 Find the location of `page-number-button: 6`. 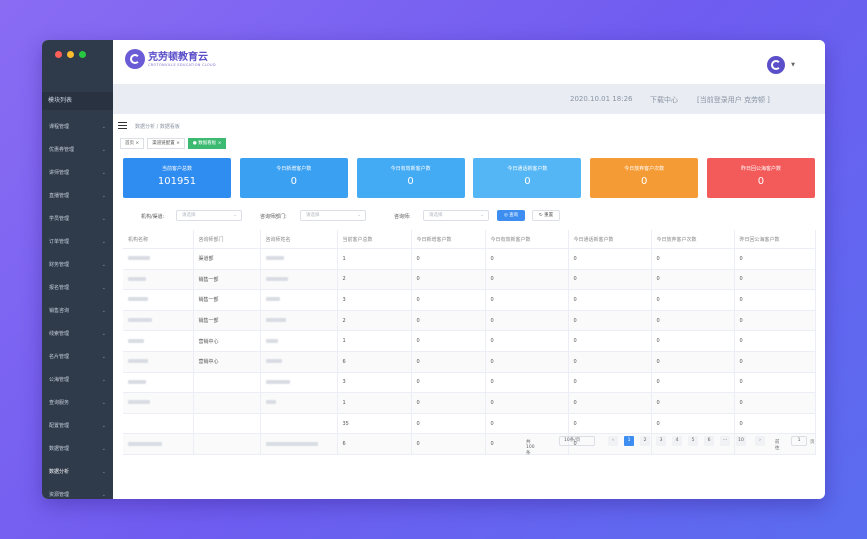

page-number-button: 6 is located at coordinates (709, 441).